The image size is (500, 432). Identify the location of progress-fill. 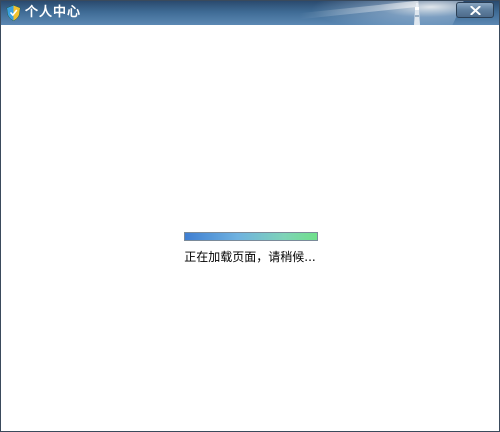
(251, 236).